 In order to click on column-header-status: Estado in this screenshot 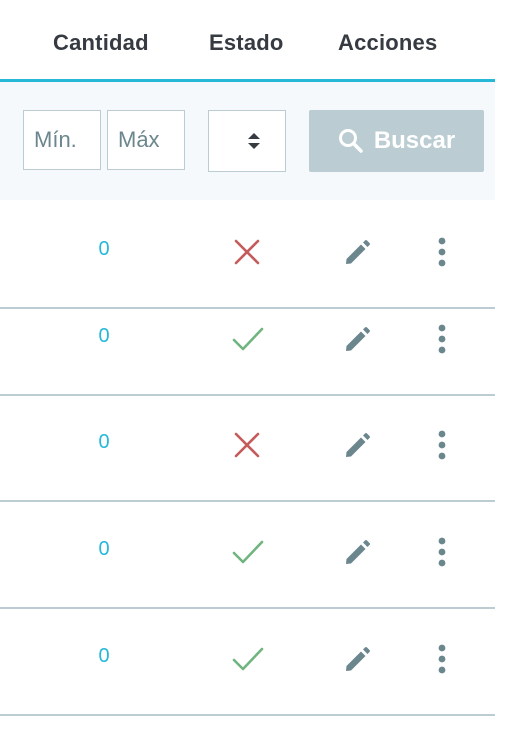, I will do `click(246, 43)`.